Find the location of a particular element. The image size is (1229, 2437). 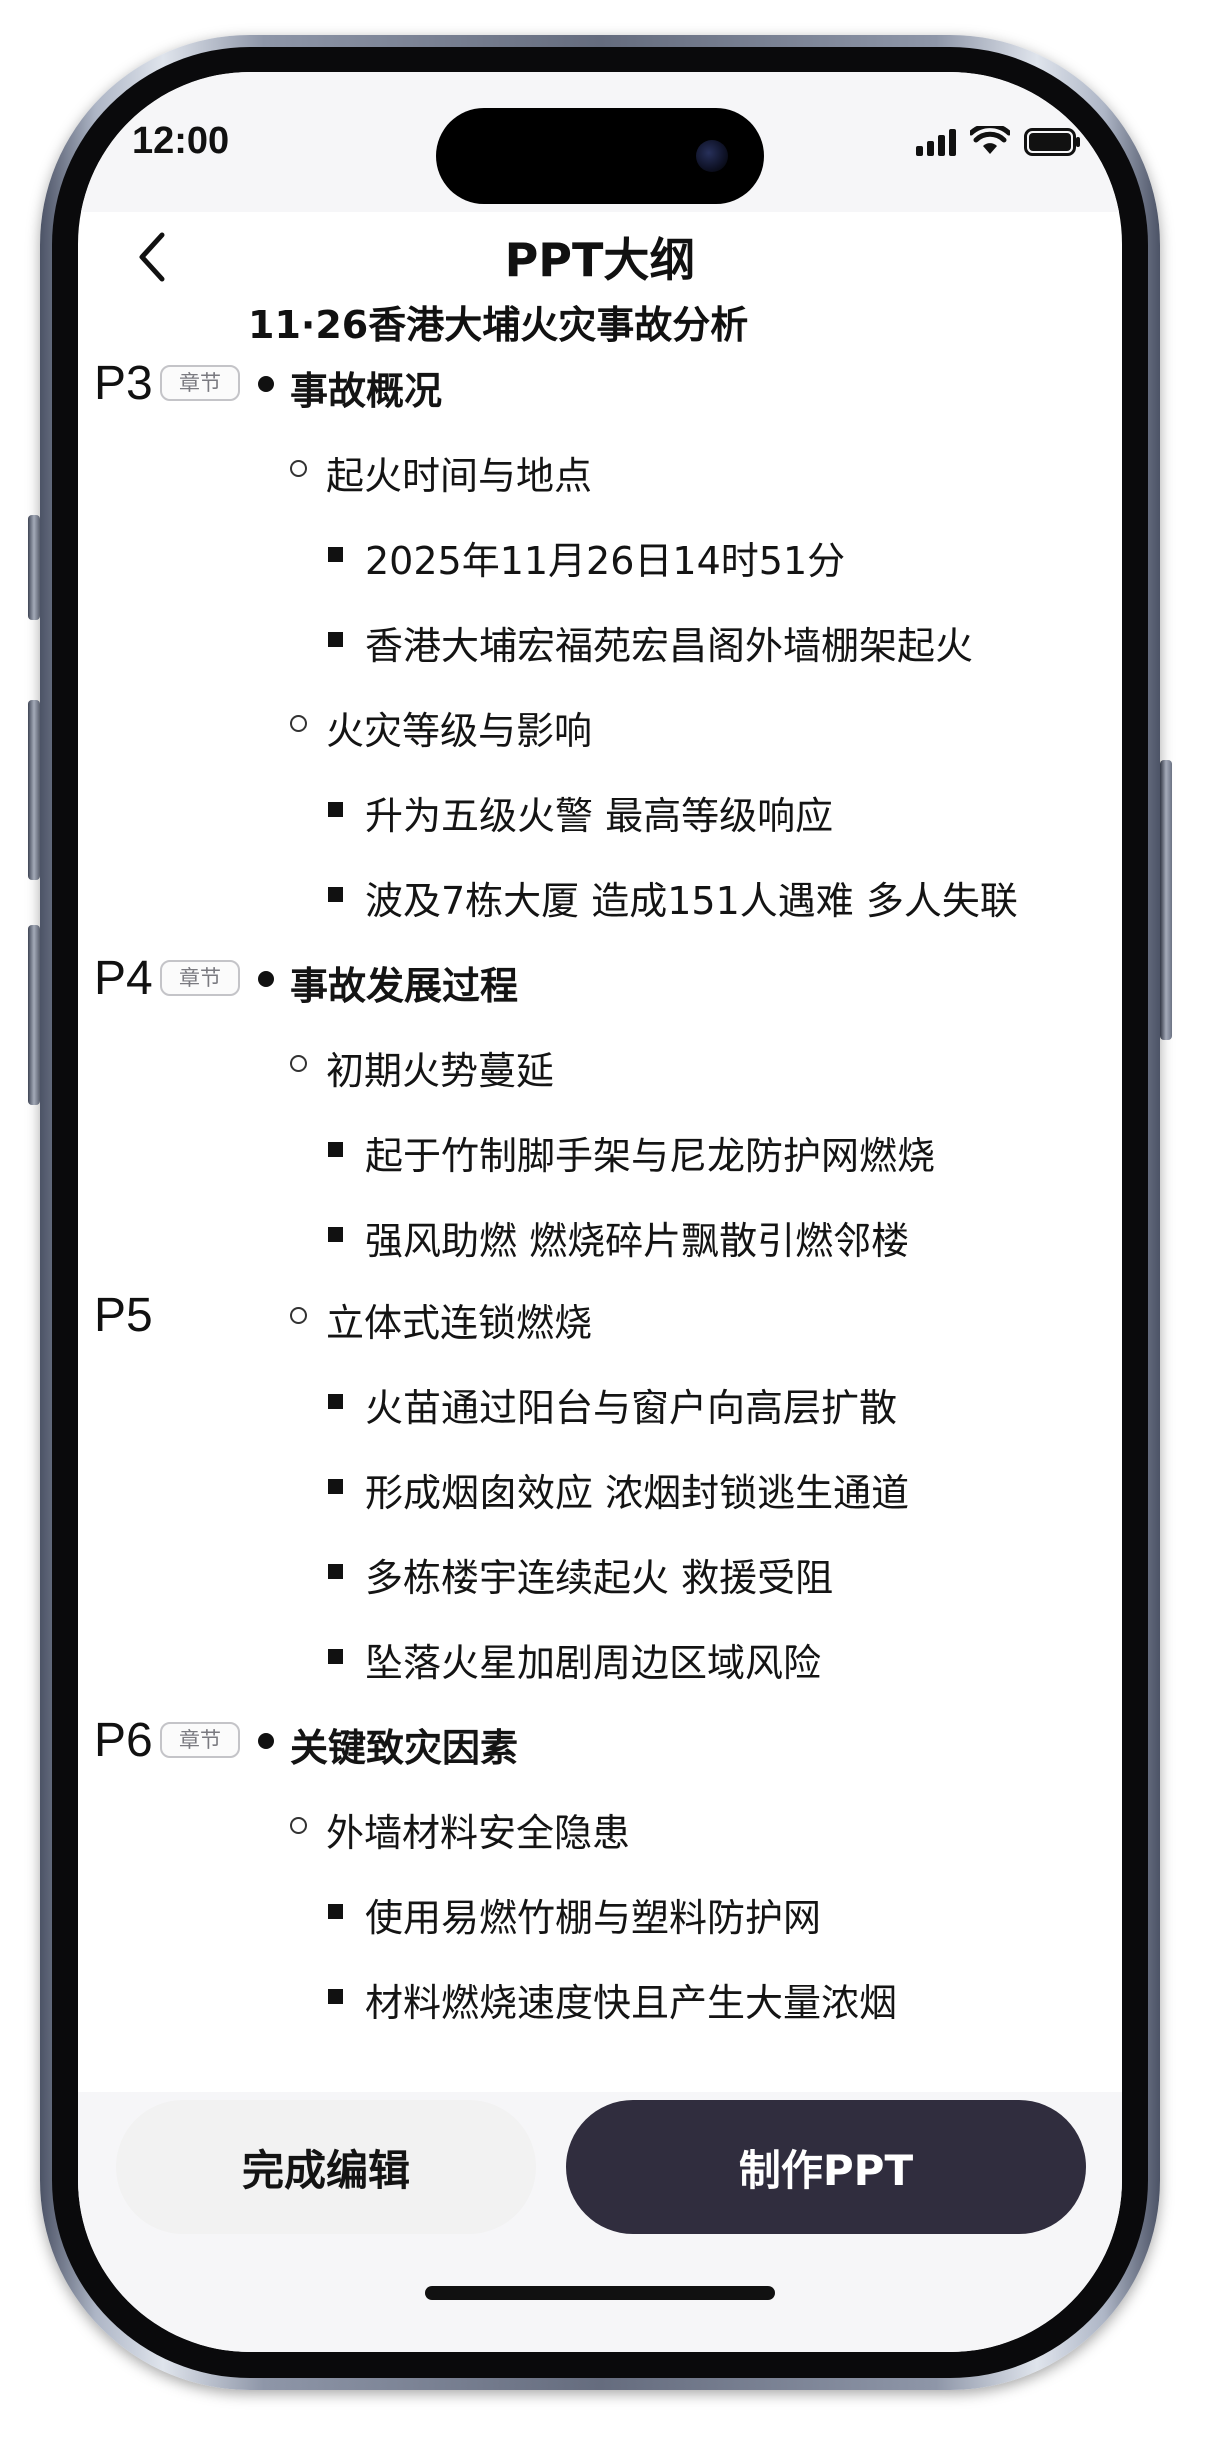

outline-item-row: 使用易燃竹棚与塑料防护网 is located at coordinates (600, 1910).